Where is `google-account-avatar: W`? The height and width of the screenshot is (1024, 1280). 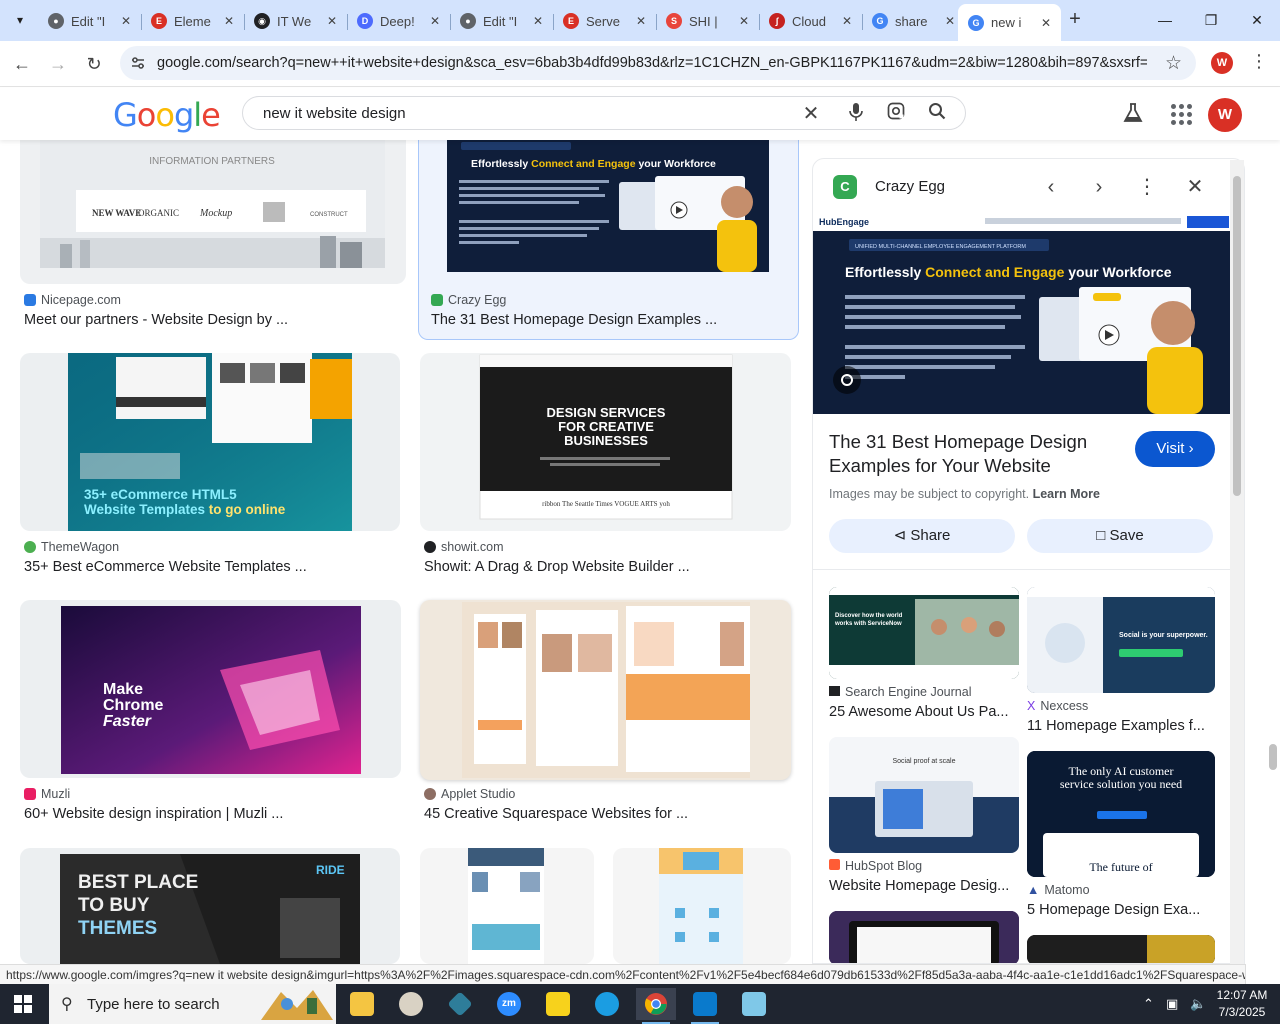
google-account-avatar: W is located at coordinates (1225, 115).